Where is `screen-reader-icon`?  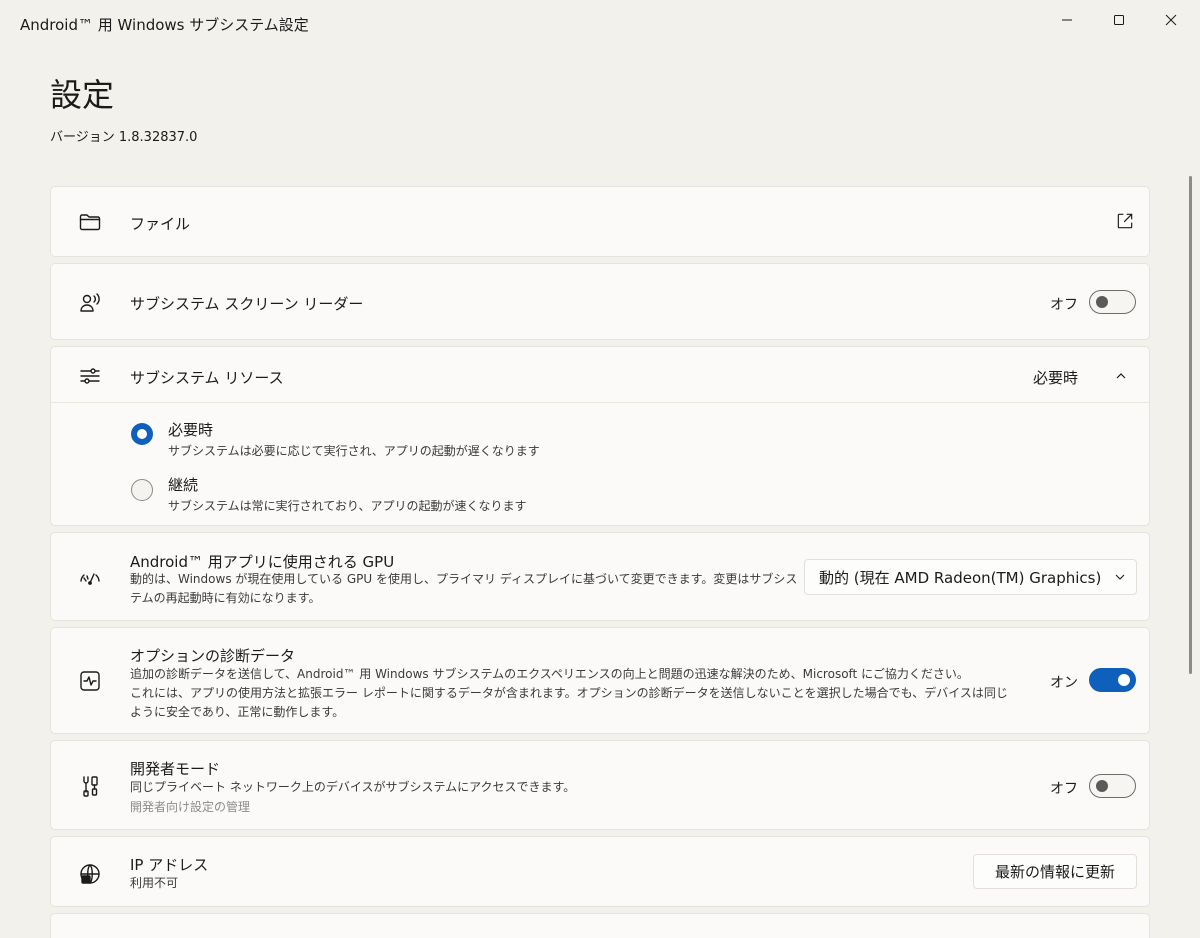
screen-reader-icon is located at coordinates (90, 303).